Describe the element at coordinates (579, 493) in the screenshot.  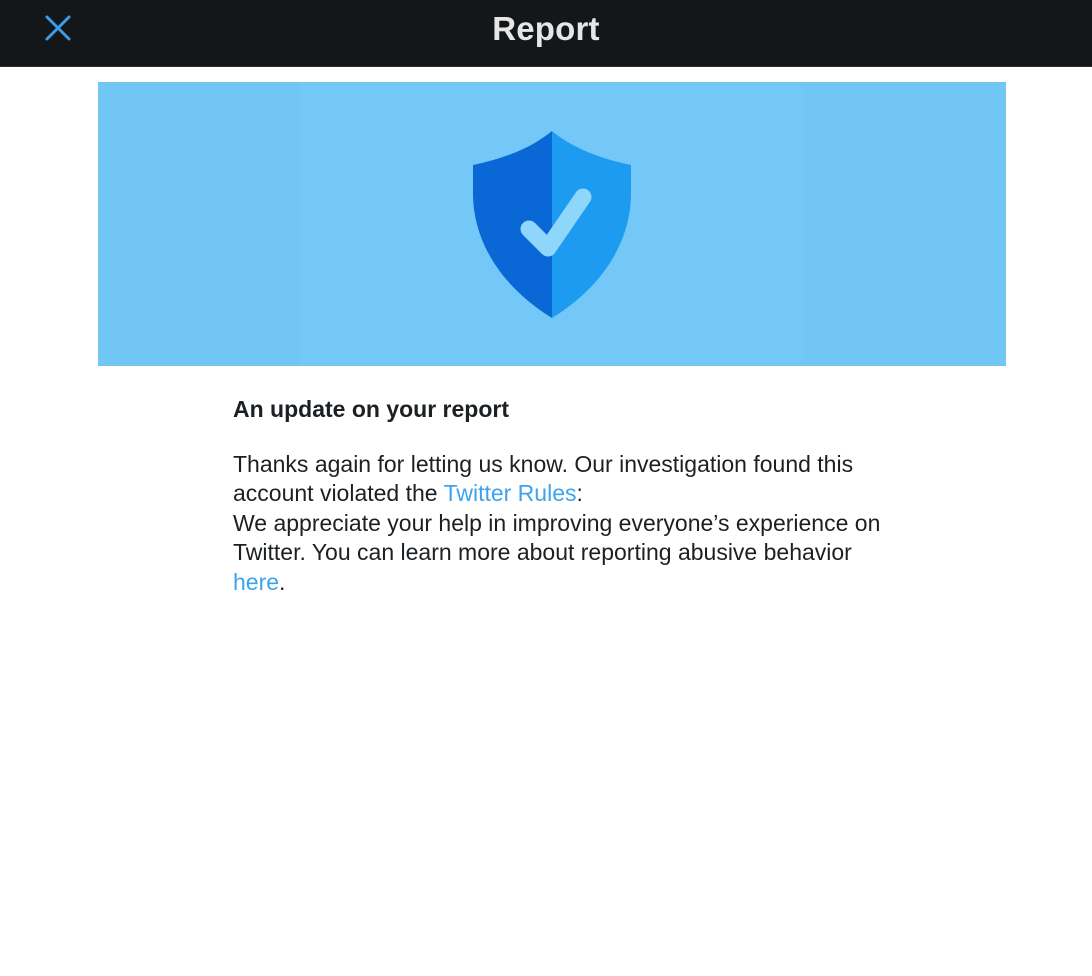
I see `message-text-part: :` at that location.